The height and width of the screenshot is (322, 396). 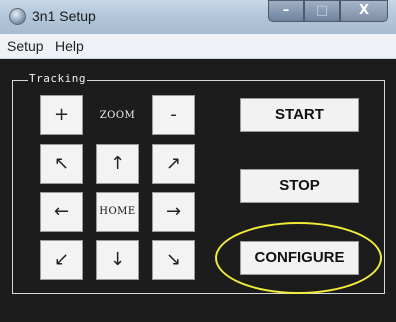 What do you see at coordinates (25, 46) in the screenshot?
I see `menu-setup: Setup` at bounding box center [25, 46].